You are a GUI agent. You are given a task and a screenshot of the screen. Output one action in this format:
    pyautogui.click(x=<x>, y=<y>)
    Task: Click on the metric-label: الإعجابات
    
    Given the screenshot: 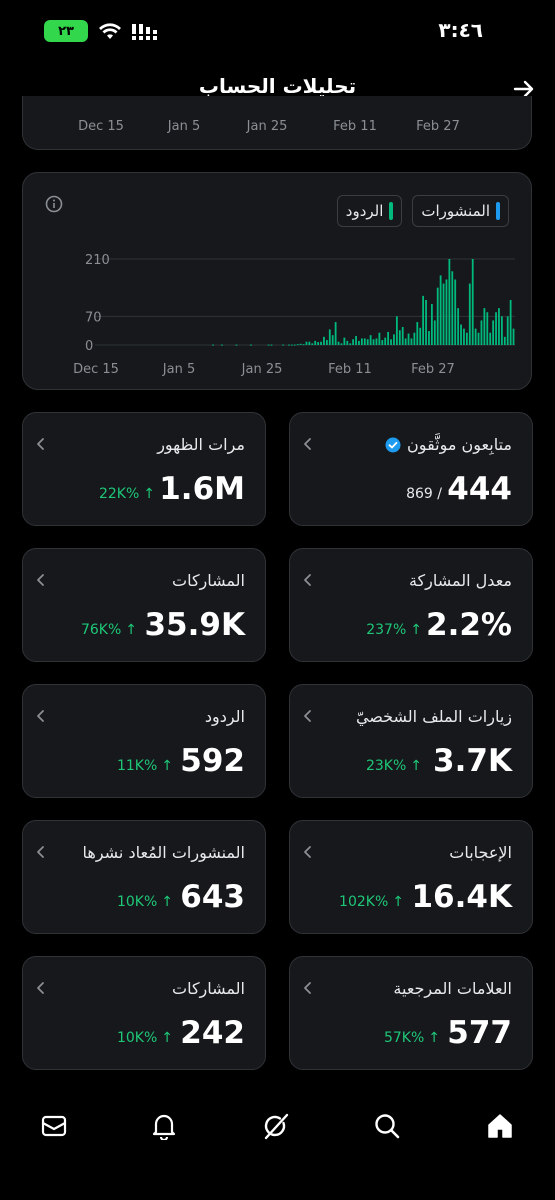 What is the action you would take?
    pyautogui.click(x=480, y=852)
    